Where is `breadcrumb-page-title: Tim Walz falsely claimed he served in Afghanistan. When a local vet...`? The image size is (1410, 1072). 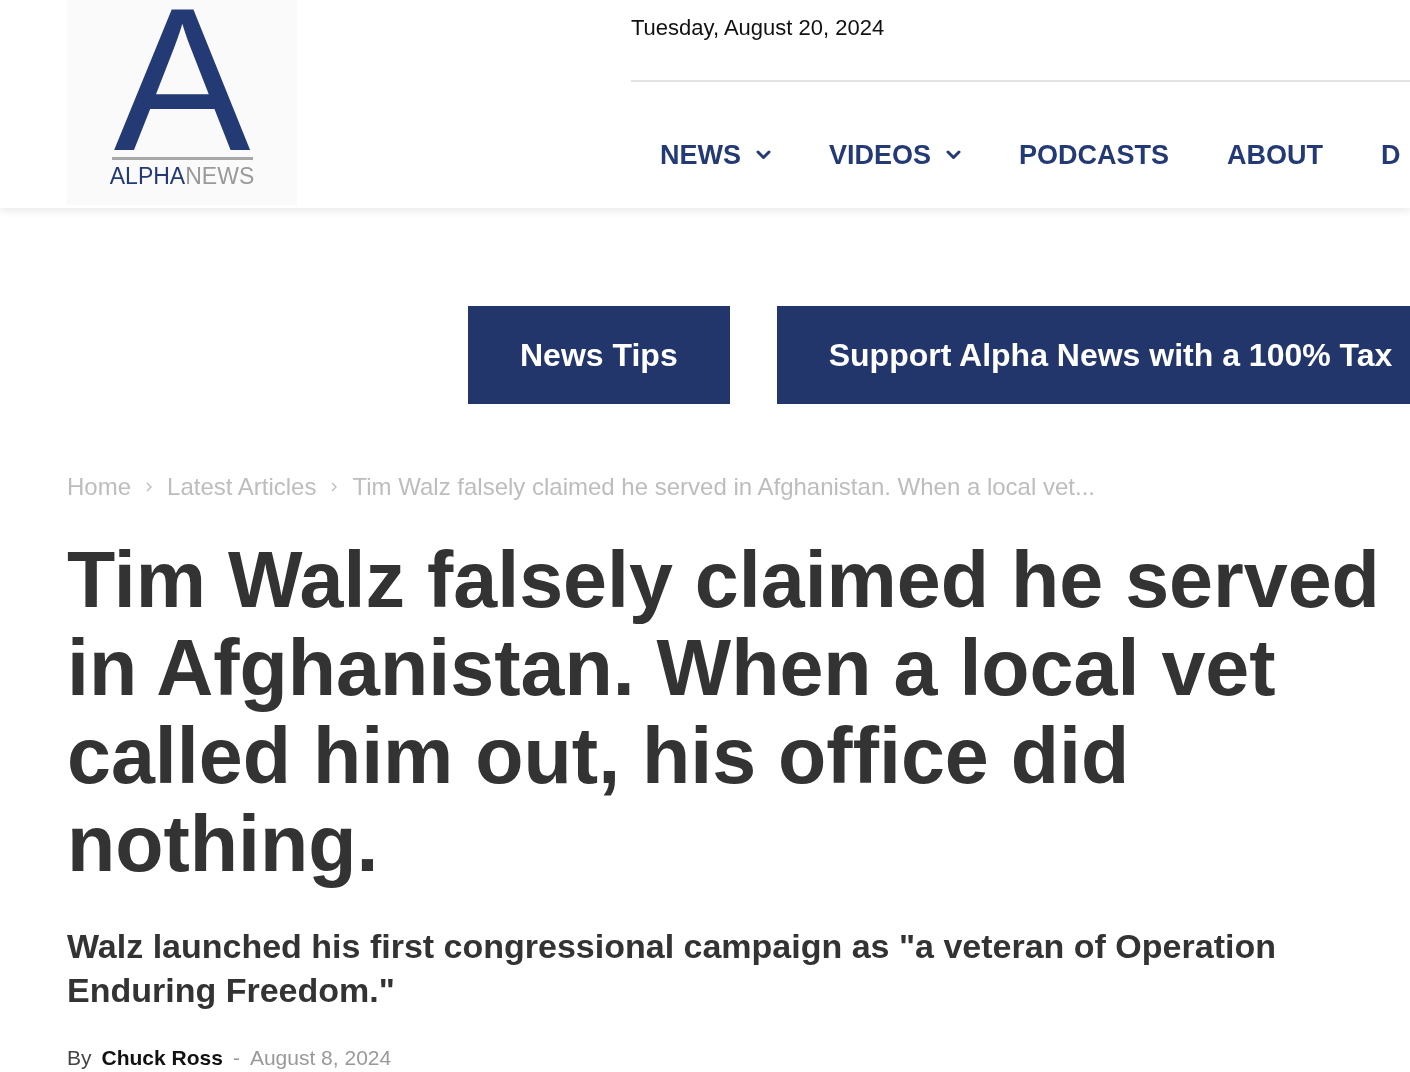 breadcrumb-page-title: Tim Walz falsely claimed he served in Afghanistan. When a local vet... is located at coordinates (723, 487).